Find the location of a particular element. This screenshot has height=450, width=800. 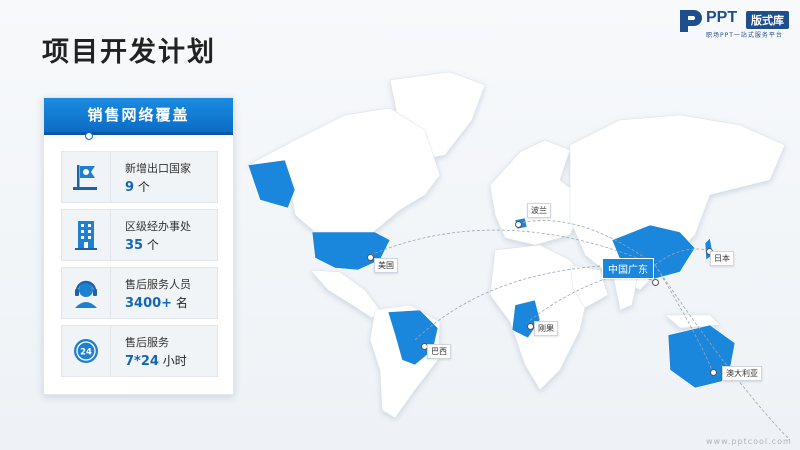

stat-label: 售后服务 is located at coordinates (147, 342).